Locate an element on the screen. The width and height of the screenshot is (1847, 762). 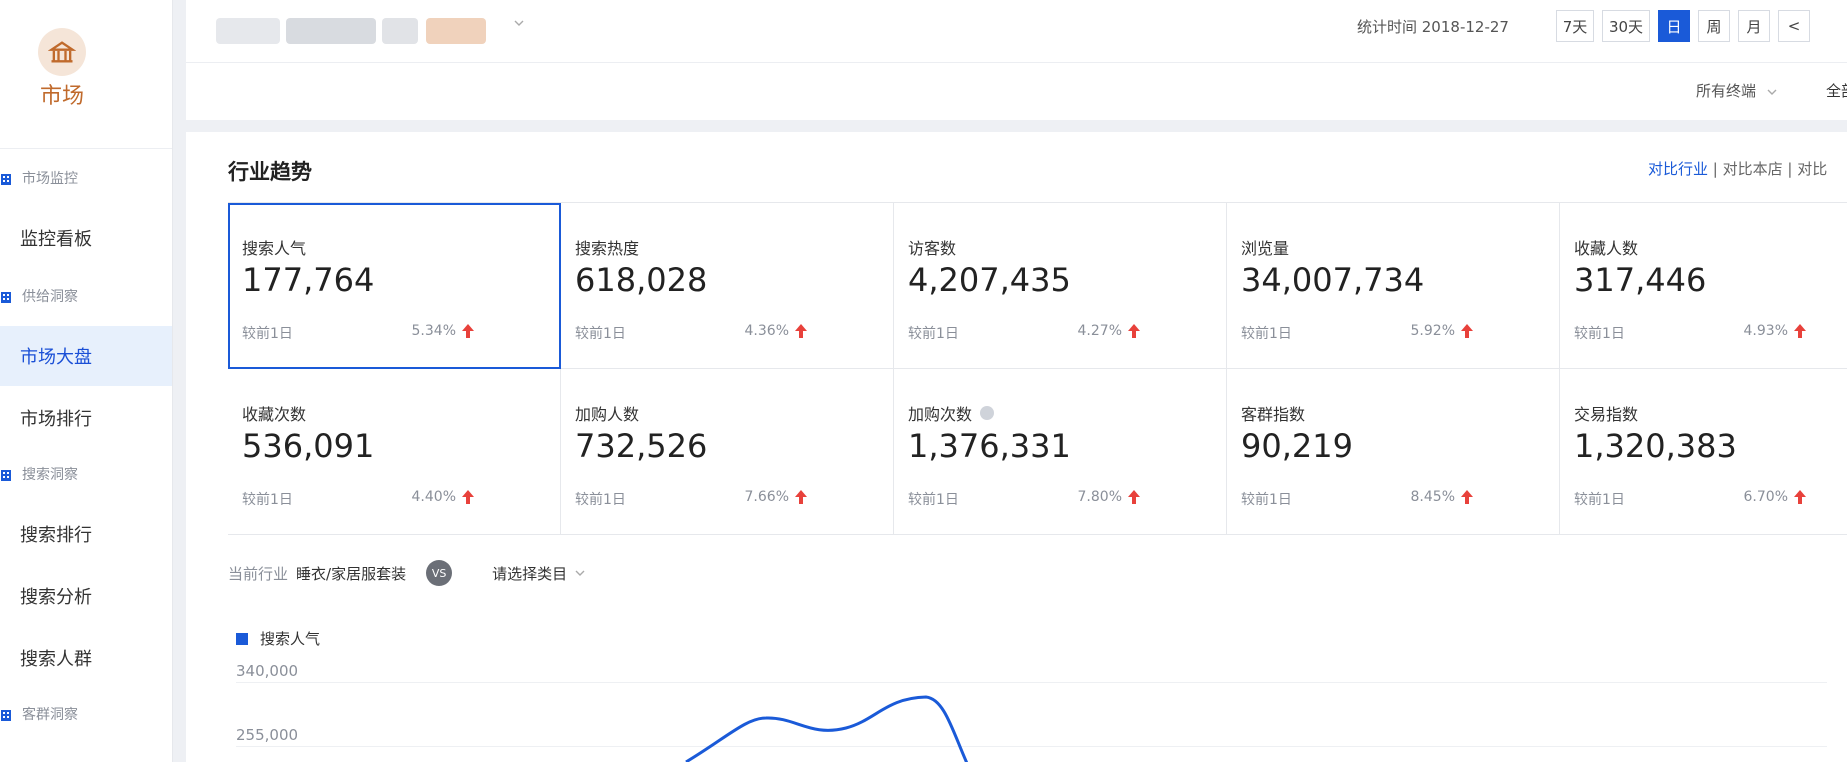
sidebar-item-search-crowd: 搜索人群 is located at coordinates (86, 658).